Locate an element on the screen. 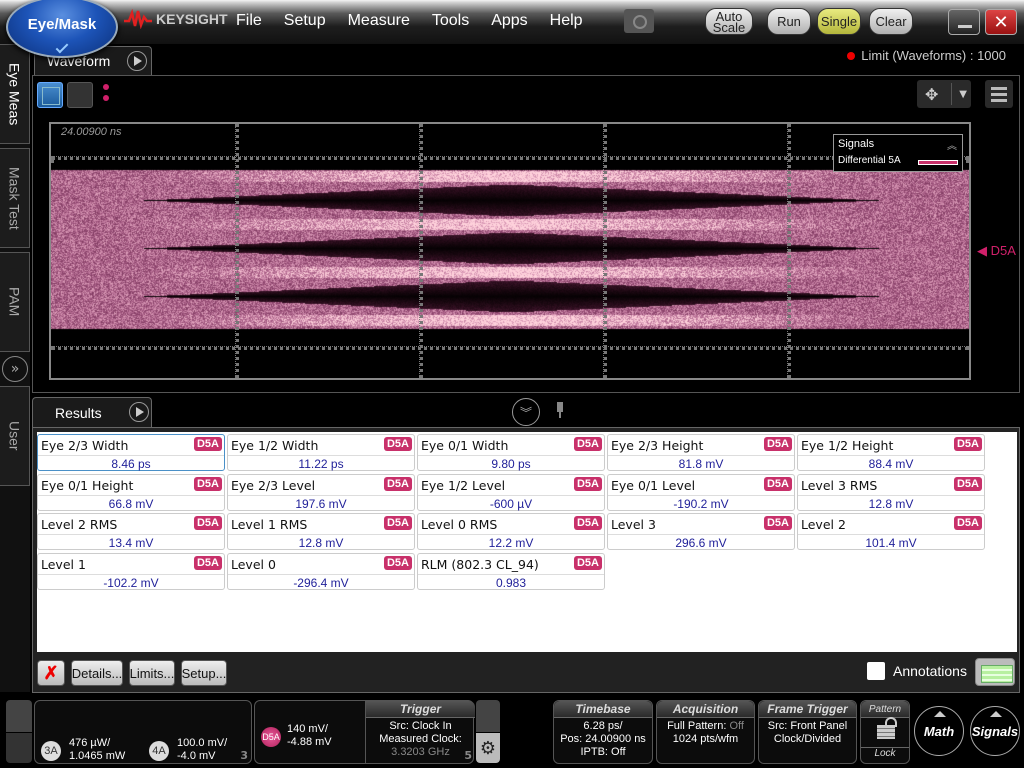 Image resolution: width=1024 pixels, height=768 pixels. auto-scale-button: Auto Scale is located at coordinates (729, 21).